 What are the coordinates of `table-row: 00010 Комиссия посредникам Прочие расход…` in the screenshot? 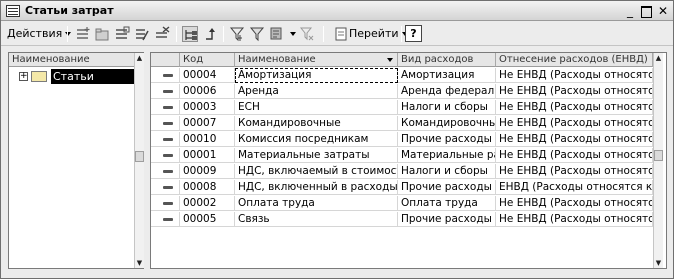 It's located at (402, 139).